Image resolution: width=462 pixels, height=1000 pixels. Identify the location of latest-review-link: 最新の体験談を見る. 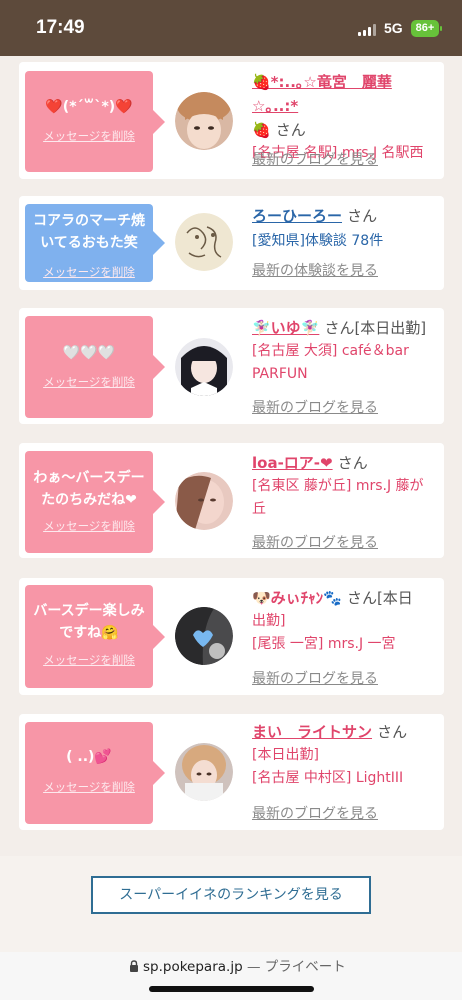
(315, 270).